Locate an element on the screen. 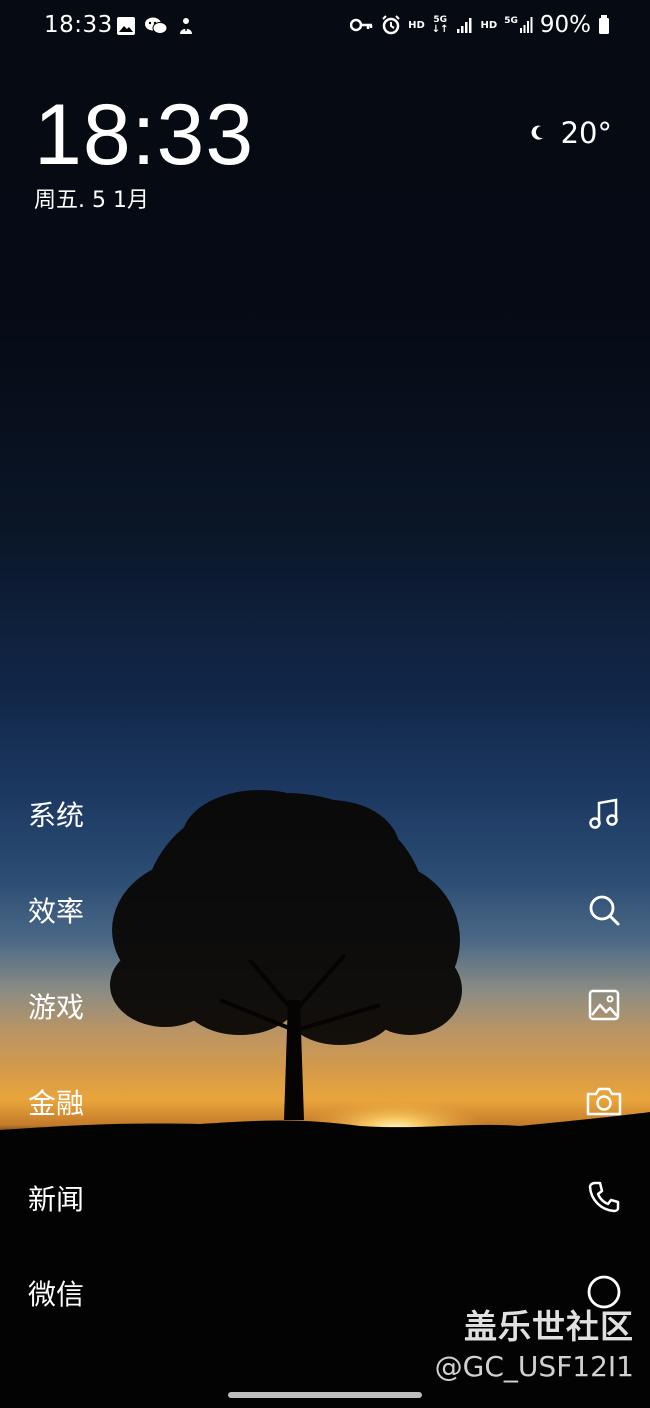 The width and height of the screenshot is (650, 1408). phone-icon is located at coordinates (604, 1197).